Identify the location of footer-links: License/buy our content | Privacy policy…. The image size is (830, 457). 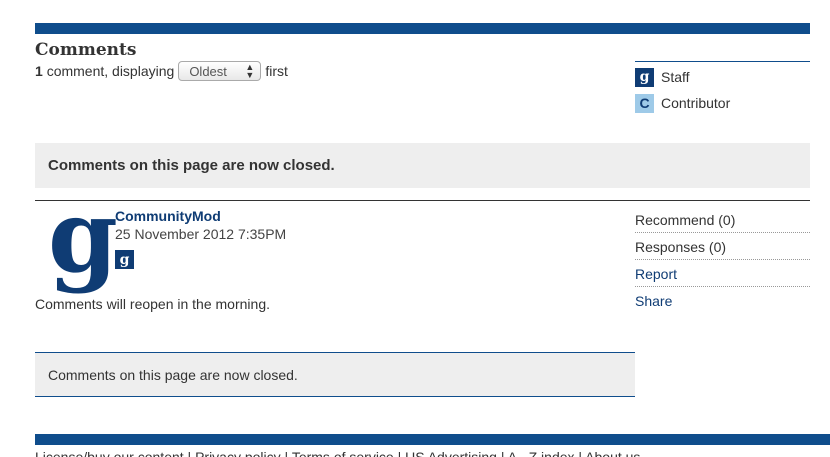
(337, 453).